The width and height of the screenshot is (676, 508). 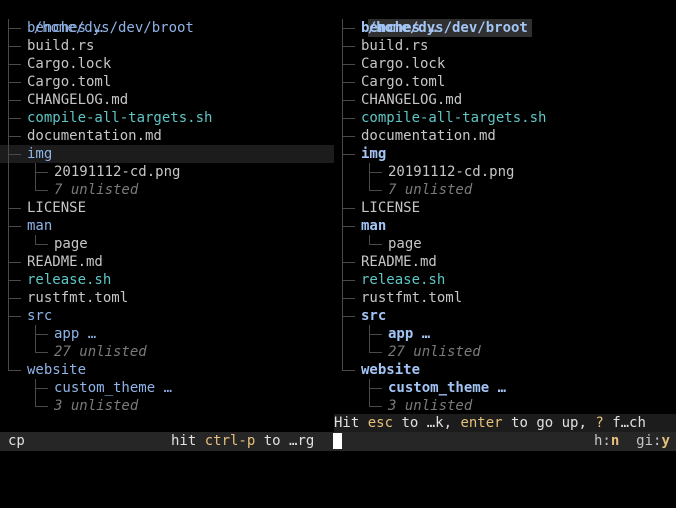 What do you see at coordinates (285, 441) in the screenshot?
I see `hint-text: to …rg` at bounding box center [285, 441].